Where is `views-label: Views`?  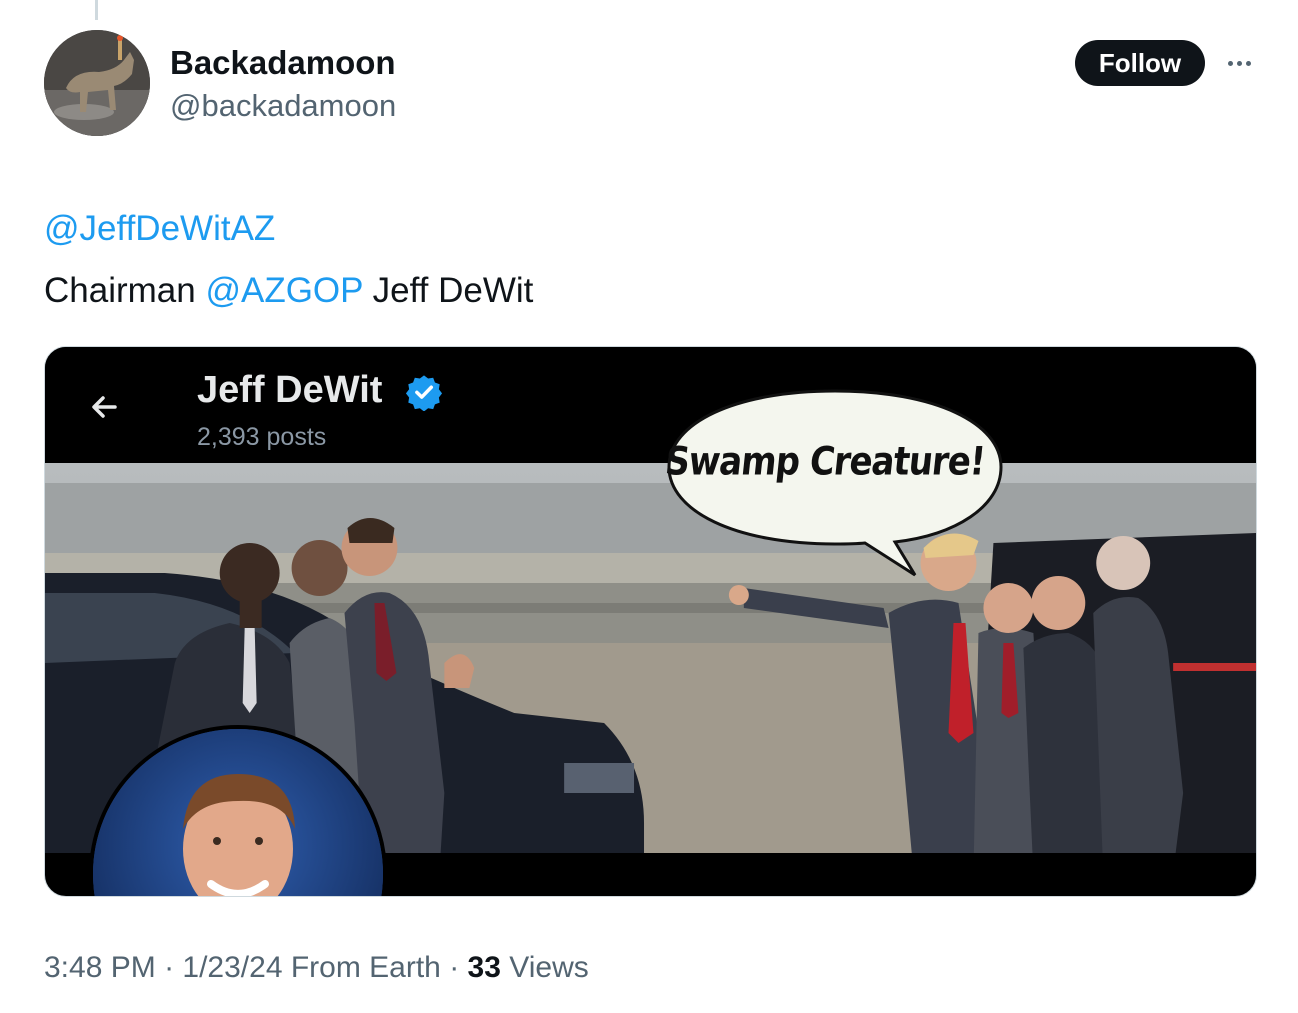 views-label: Views is located at coordinates (544, 967).